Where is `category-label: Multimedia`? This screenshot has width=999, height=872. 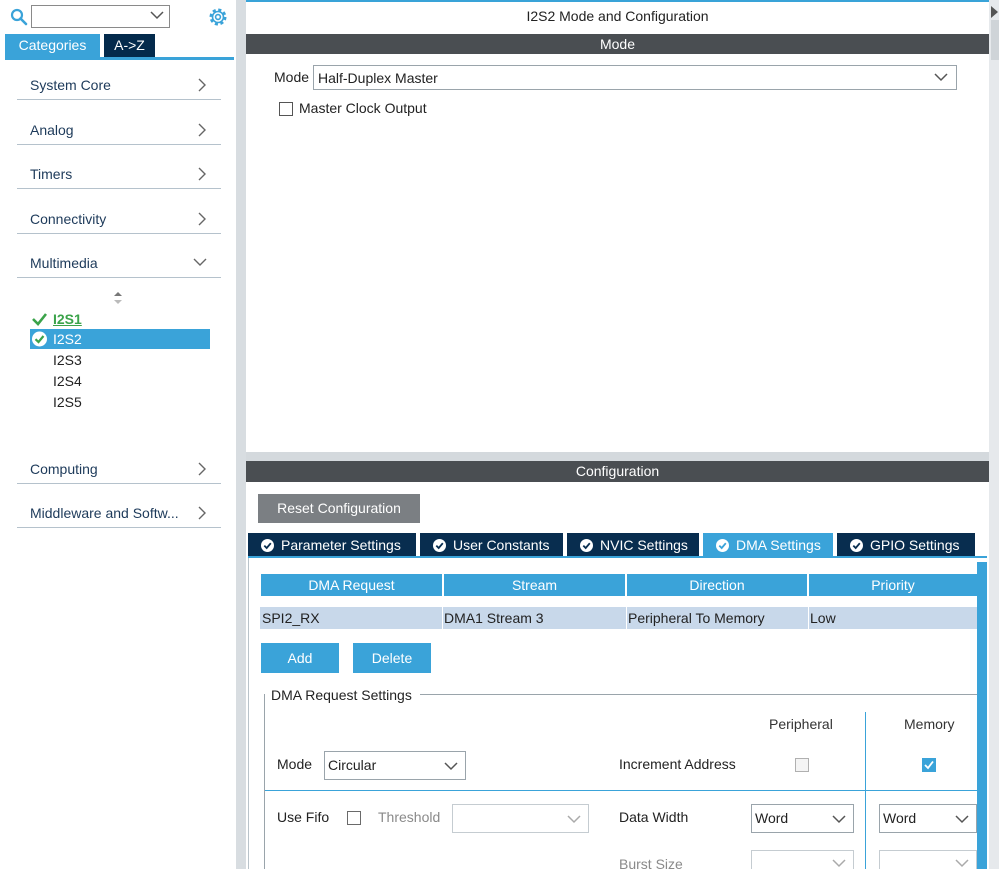
category-label: Multimedia is located at coordinates (64, 263).